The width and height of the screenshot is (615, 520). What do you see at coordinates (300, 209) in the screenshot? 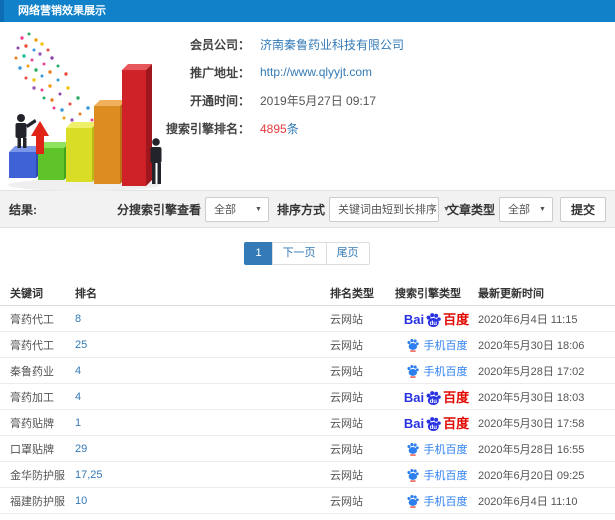
I see `sort-label: 排序方式` at bounding box center [300, 209].